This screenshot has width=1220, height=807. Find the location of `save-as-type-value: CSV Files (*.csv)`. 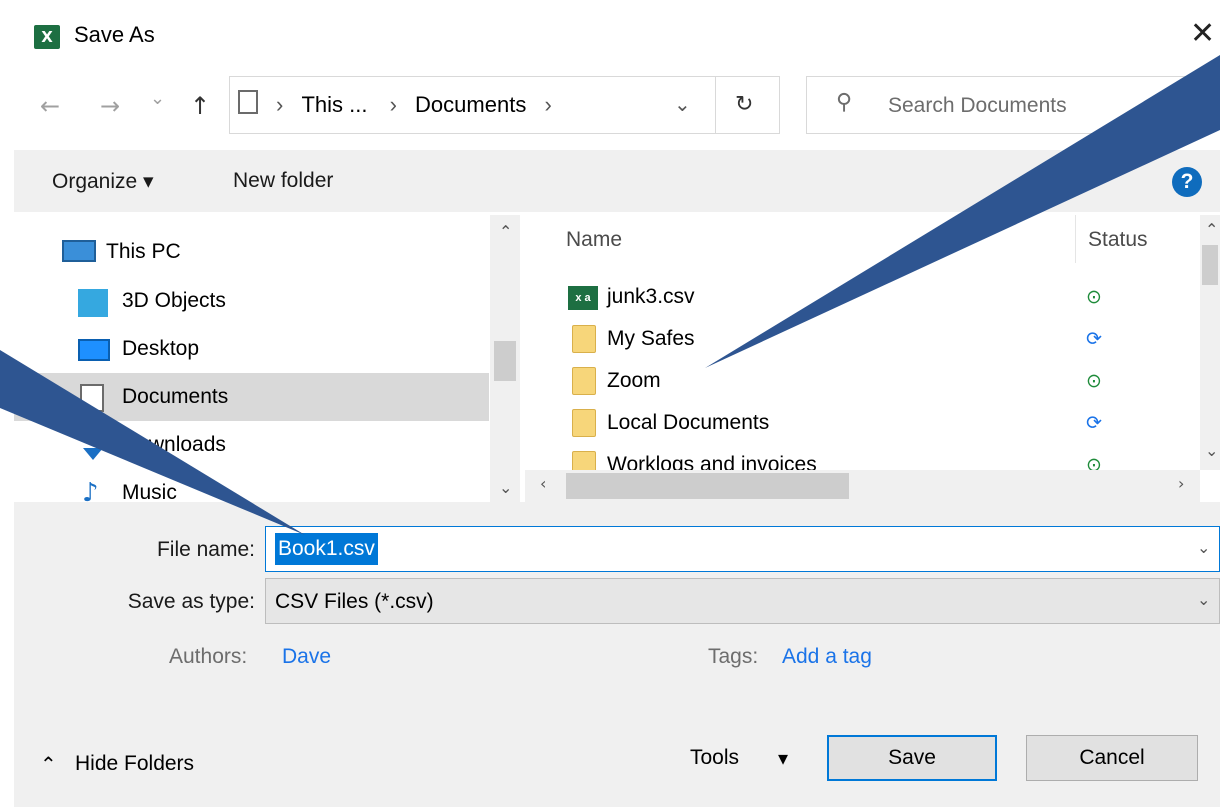

save-as-type-value: CSV Files (*.csv) is located at coordinates (354, 602).